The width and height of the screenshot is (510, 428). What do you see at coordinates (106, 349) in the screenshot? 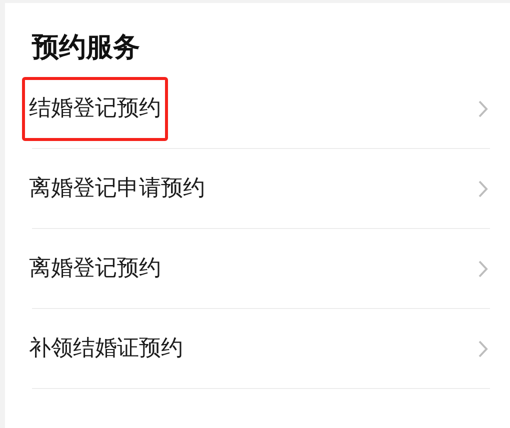
I see `item-label: 补领结婚证预约` at bounding box center [106, 349].